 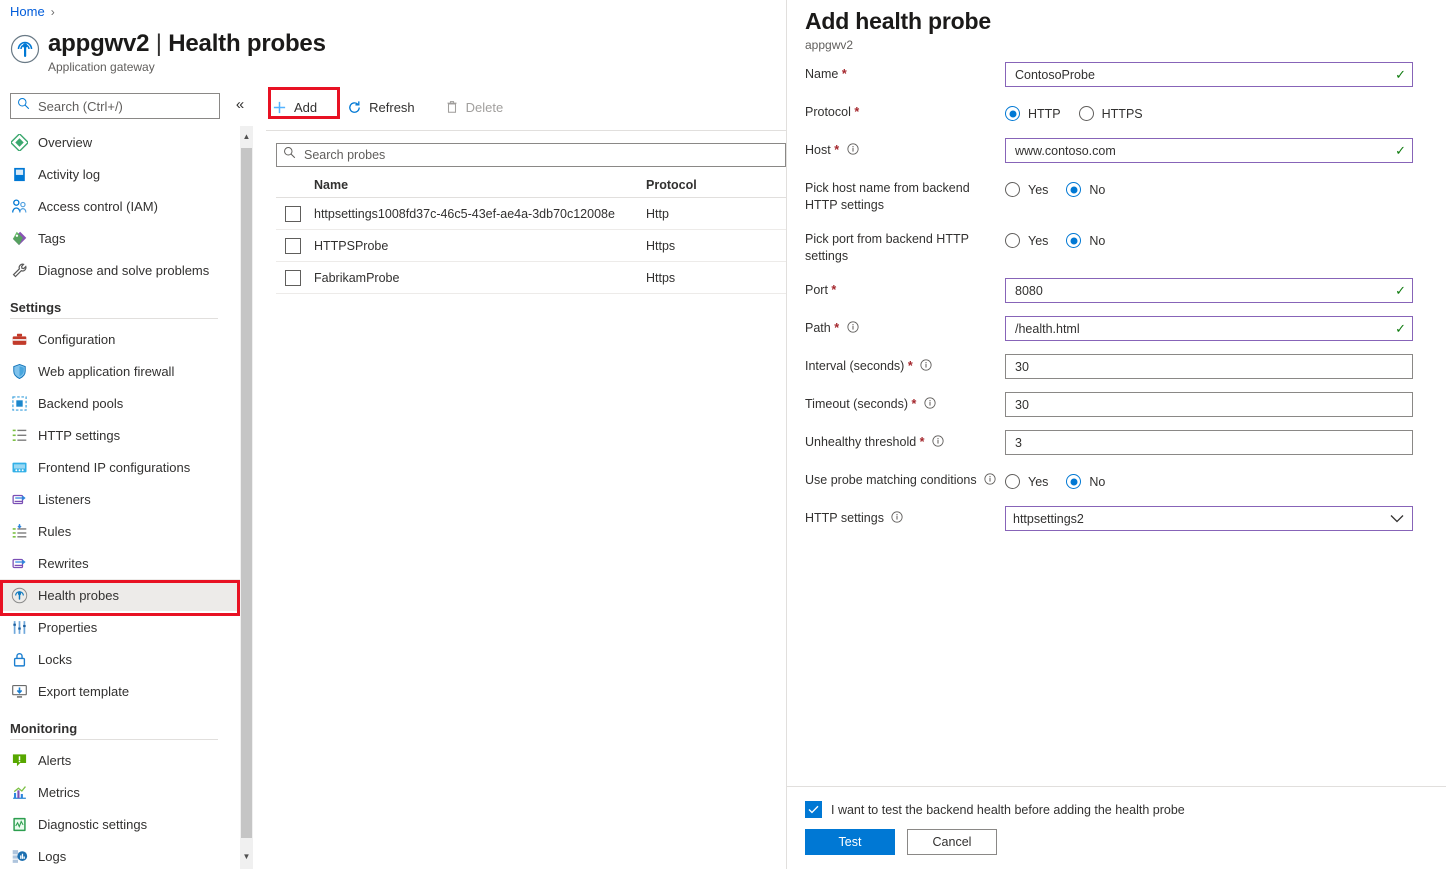 What do you see at coordinates (657, 213) in the screenshot?
I see `cell-probe-protocol: Http` at bounding box center [657, 213].